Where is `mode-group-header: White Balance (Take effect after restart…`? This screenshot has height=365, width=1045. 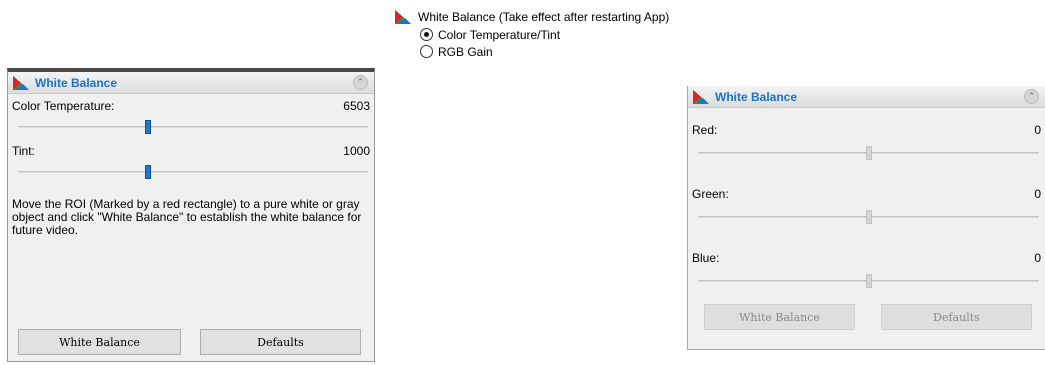
mode-group-header: White Balance (Take effect after restart… is located at coordinates (531, 17).